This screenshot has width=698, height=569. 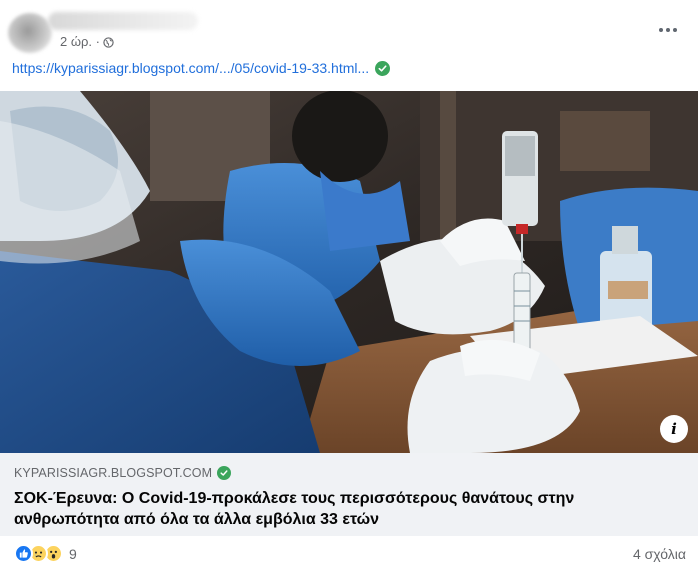 What do you see at coordinates (113, 473) in the screenshot?
I see `preview-domain: KYPARISSIAGR.BLOGSPOT.COM` at bounding box center [113, 473].